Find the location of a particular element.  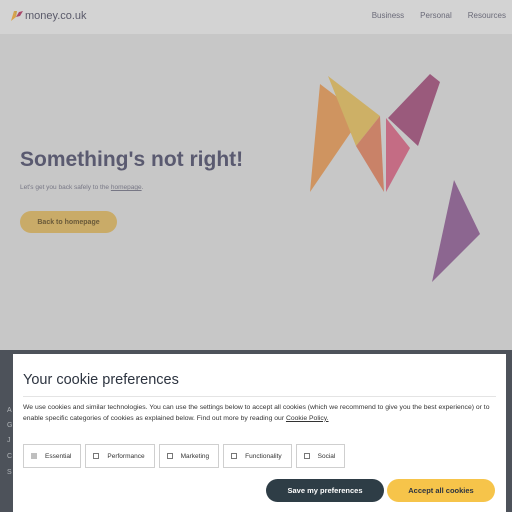

option-label: Functionality is located at coordinates (263, 456).